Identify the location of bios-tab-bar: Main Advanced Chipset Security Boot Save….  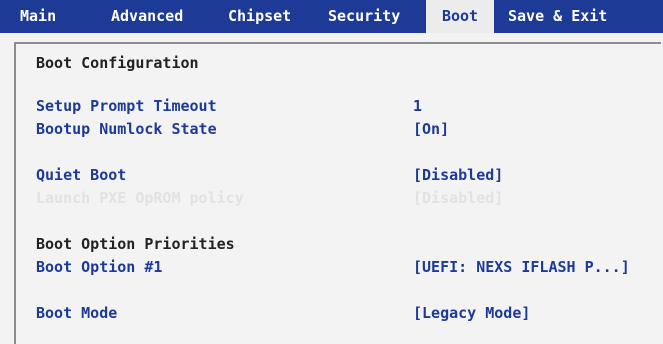
(331, 16).